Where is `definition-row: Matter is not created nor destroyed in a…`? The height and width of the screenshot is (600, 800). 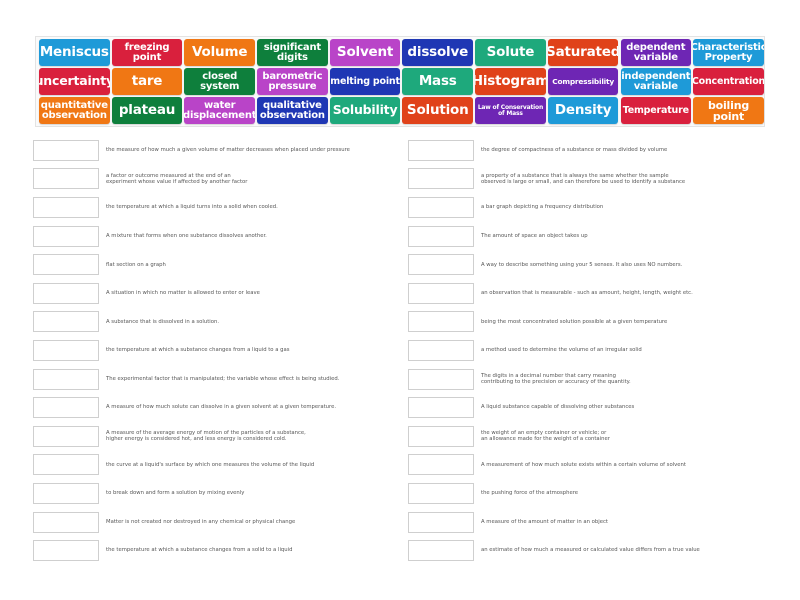 definition-row: Matter is not created nor destroyed in a… is located at coordinates (218, 522).